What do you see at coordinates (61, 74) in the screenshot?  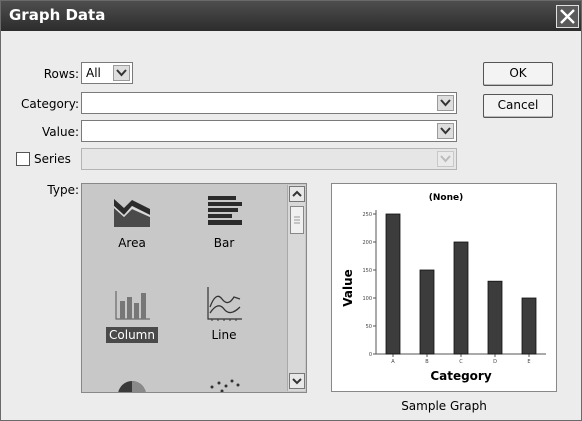 I see `rows-label: Rows:` at bounding box center [61, 74].